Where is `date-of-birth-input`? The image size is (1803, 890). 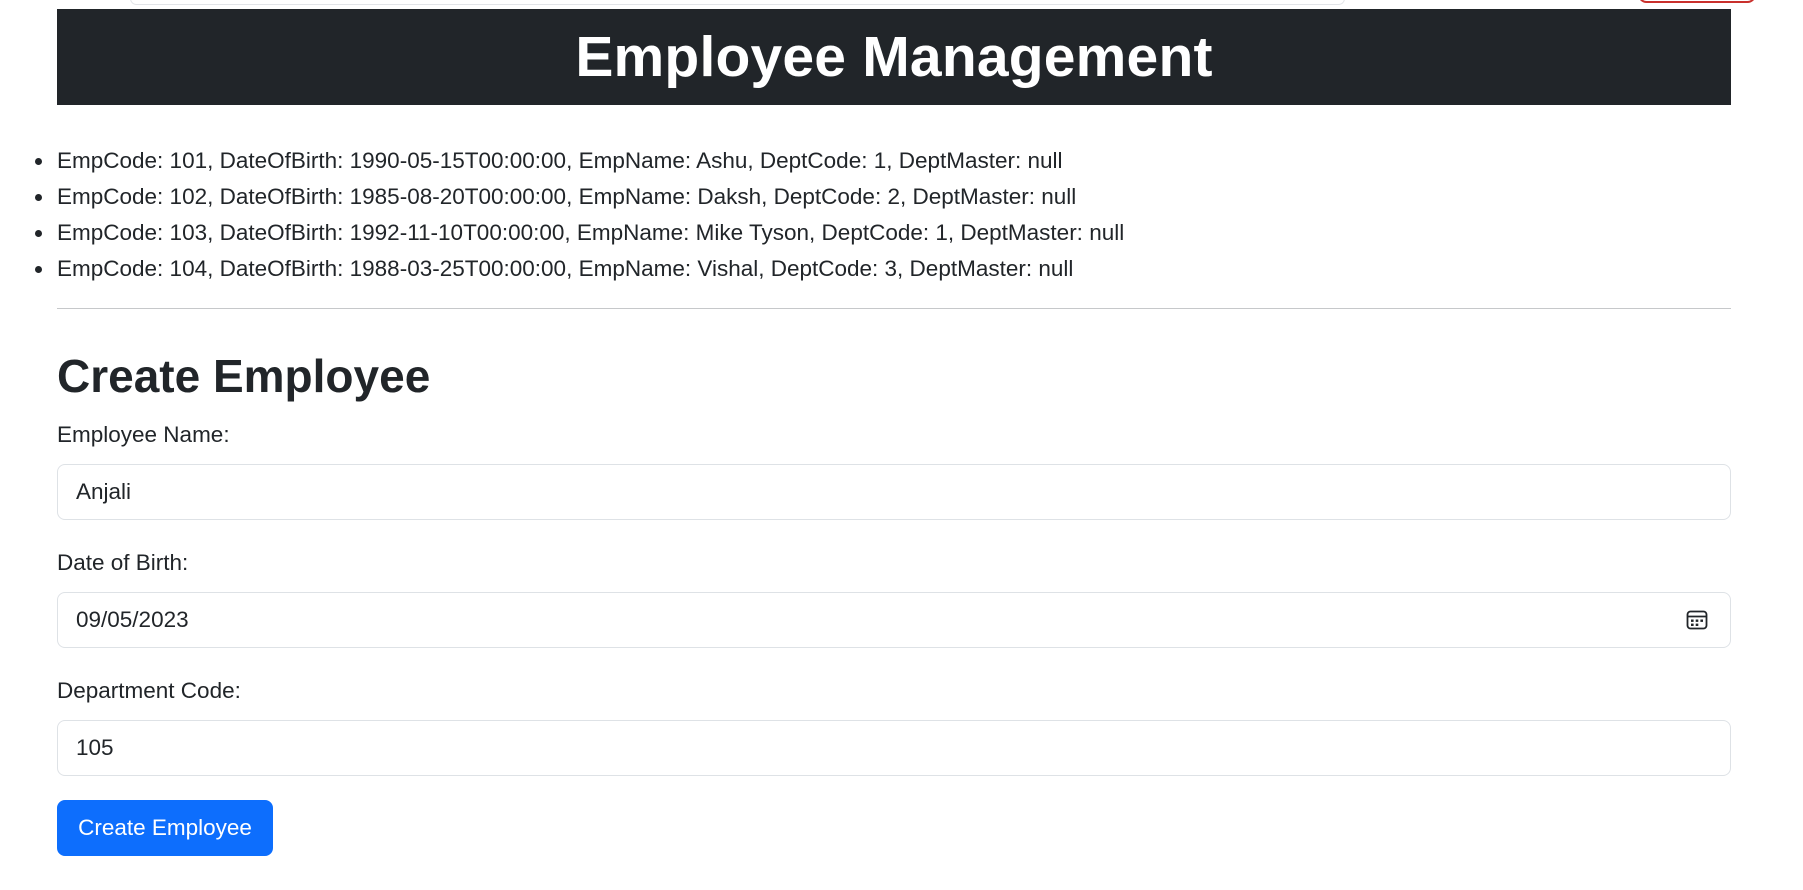
date-of-birth-input is located at coordinates (894, 620).